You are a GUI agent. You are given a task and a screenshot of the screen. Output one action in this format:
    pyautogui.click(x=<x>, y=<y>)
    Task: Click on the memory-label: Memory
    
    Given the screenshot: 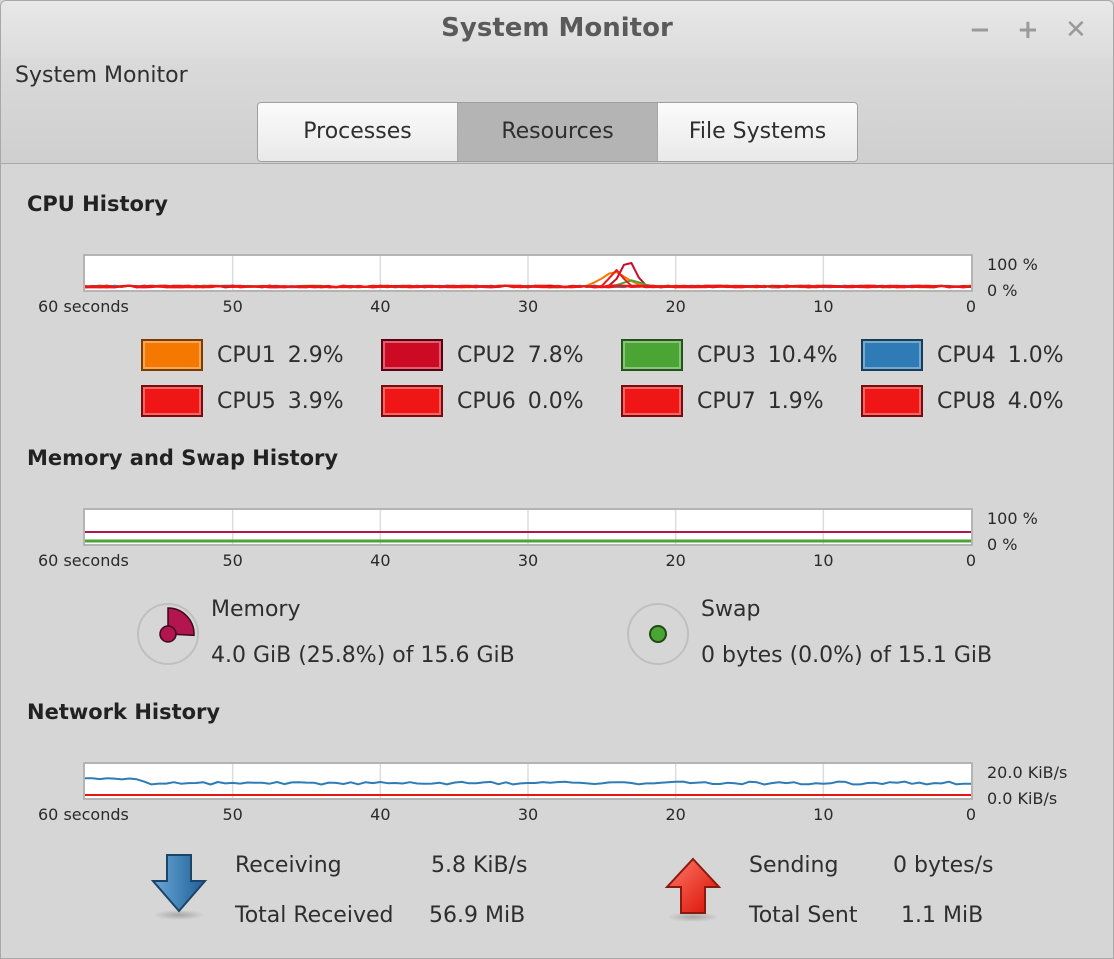 What is the action you would take?
    pyautogui.click(x=256, y=609)
    